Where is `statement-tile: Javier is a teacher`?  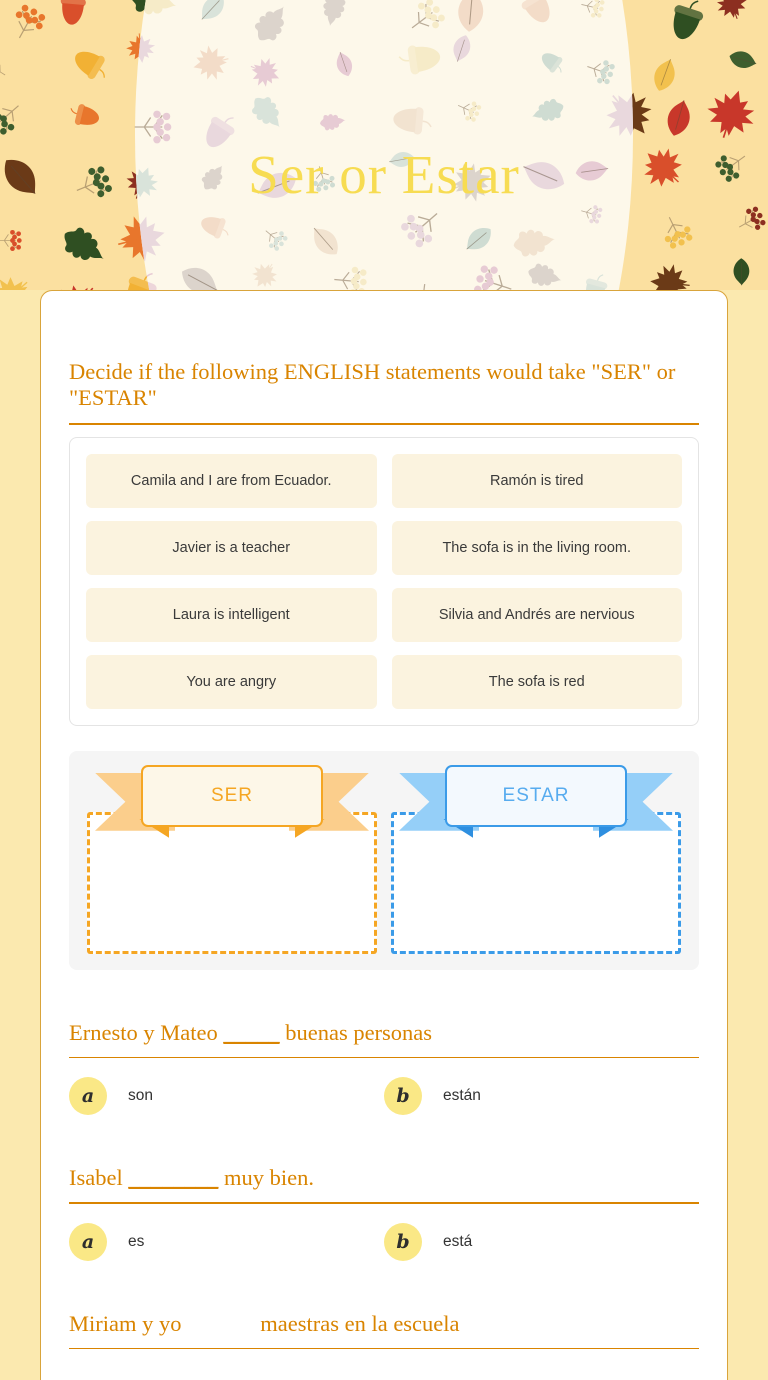 statement-tile: Javier is a teacher is located at coordinates (231, 547).